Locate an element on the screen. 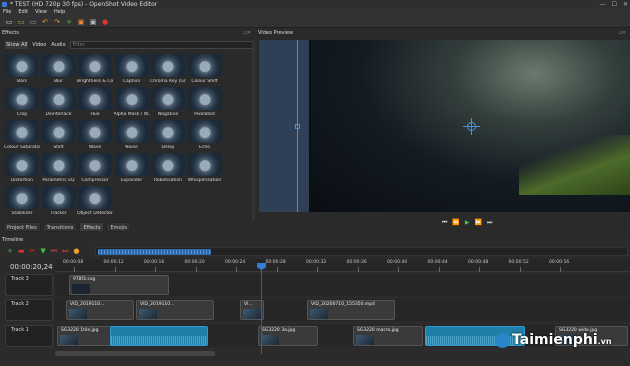  effect-item: Parametric EQ is located at coordinates (59, 169).